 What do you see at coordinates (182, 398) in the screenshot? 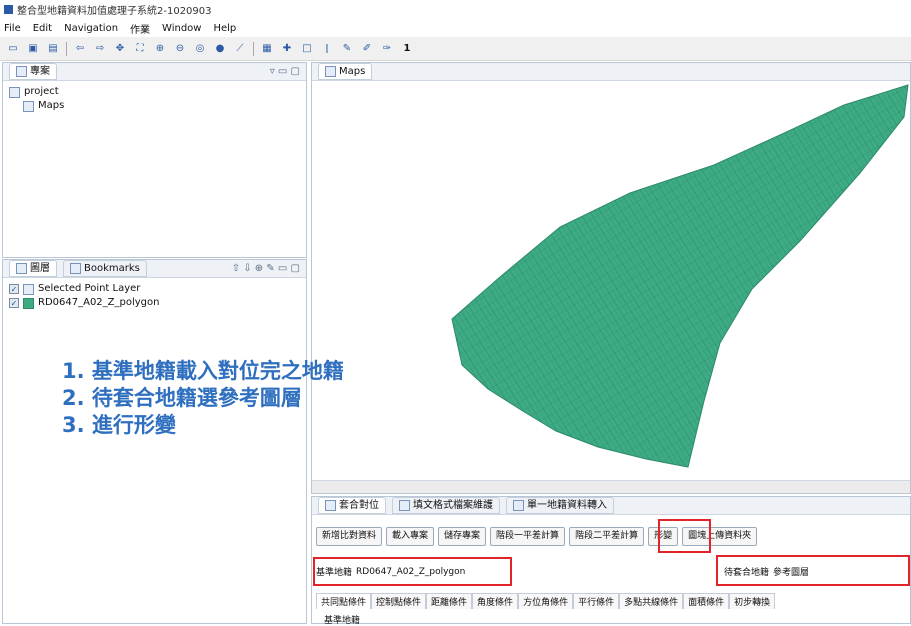
I see `instruction-step-2: 2. 待套合地籍選參考圖層` at bounding box center [182, 398].